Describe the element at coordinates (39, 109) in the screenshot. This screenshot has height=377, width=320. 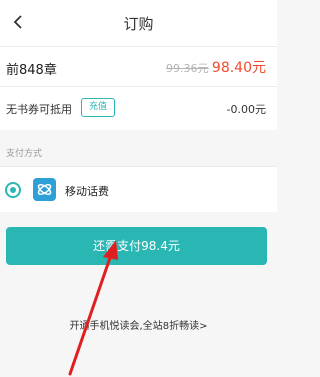
I see `coupon-text: 无书券可抵用` at that location.